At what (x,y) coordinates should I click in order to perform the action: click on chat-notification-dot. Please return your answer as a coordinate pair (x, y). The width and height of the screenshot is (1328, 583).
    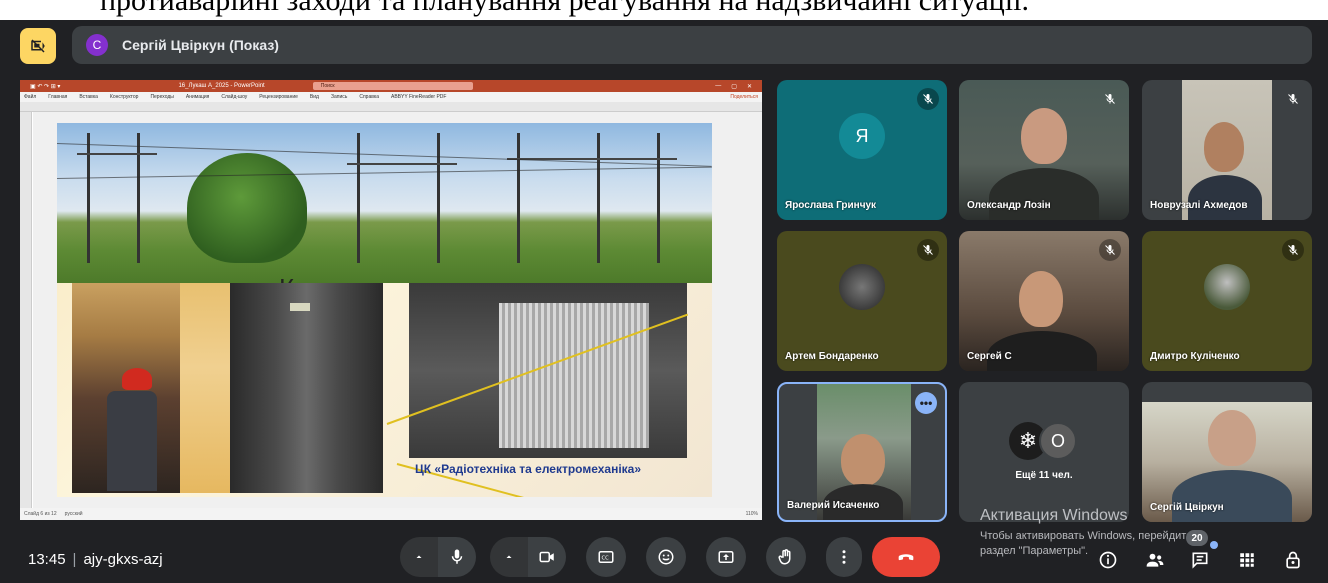
    Looking at the image, I should click on (1214, 545).